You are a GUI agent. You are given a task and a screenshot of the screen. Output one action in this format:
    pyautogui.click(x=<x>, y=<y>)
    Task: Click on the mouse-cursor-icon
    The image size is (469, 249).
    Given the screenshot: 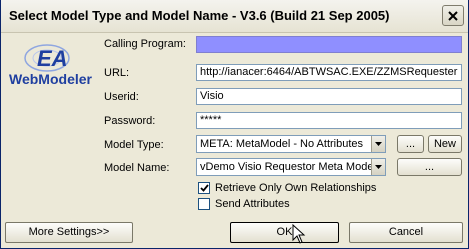 What is the action you would take?
    pyautogui.click(x=299, y=234)
    